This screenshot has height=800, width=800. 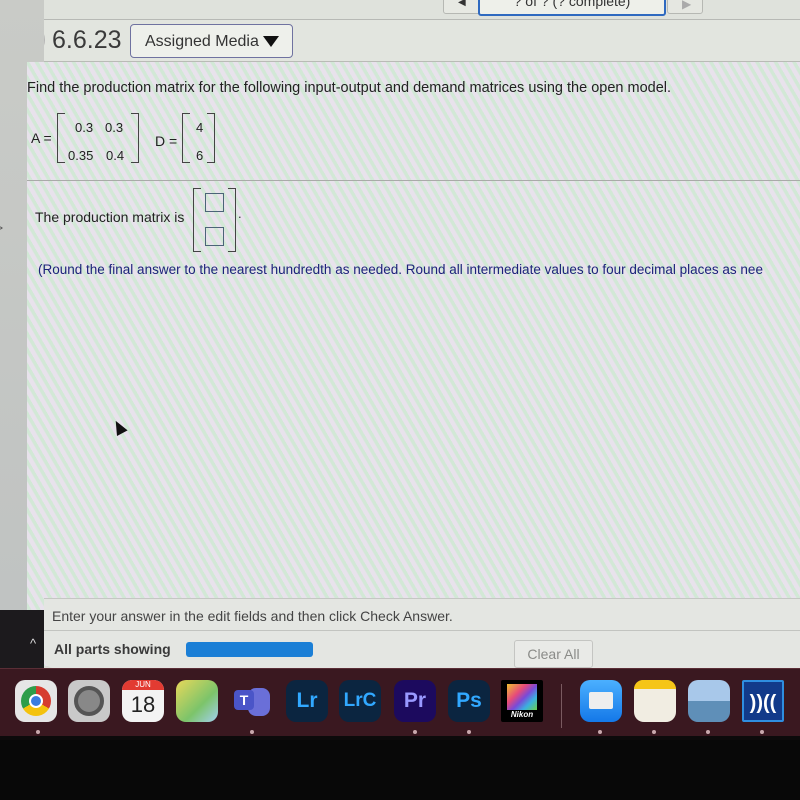 I want to click on maps-icon, so click(x=197, y=701).